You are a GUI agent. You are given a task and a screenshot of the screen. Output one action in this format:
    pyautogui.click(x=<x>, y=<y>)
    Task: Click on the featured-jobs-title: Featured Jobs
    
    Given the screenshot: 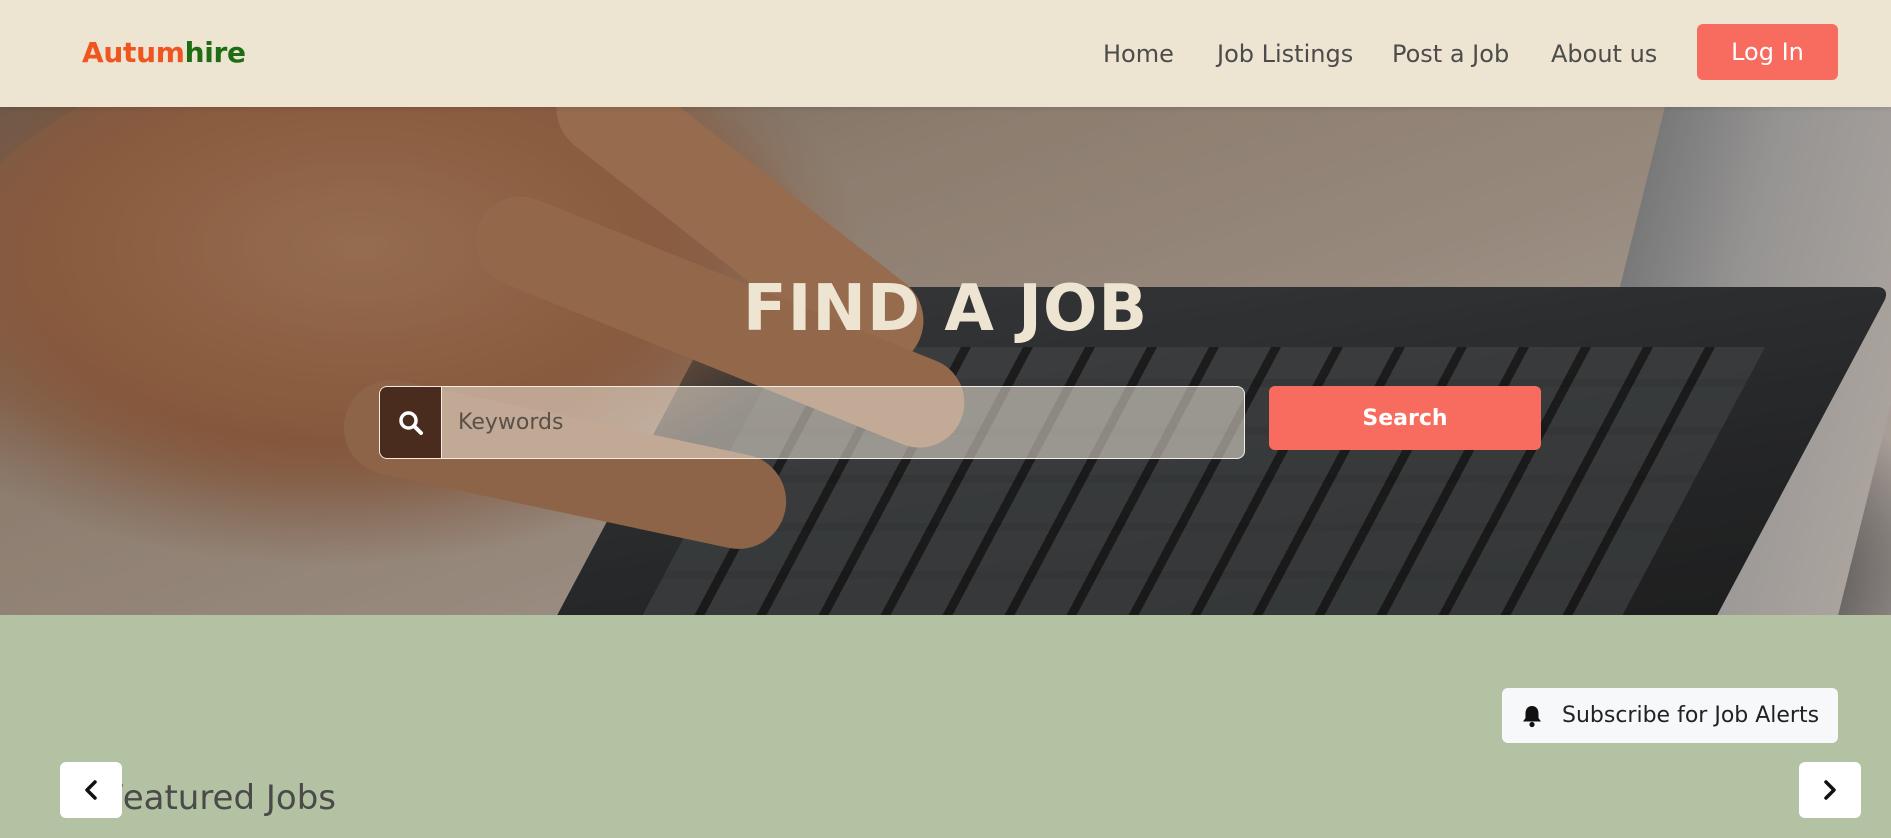 What is the action you would take?
    pyautogui.click(x=220, y=798)
    